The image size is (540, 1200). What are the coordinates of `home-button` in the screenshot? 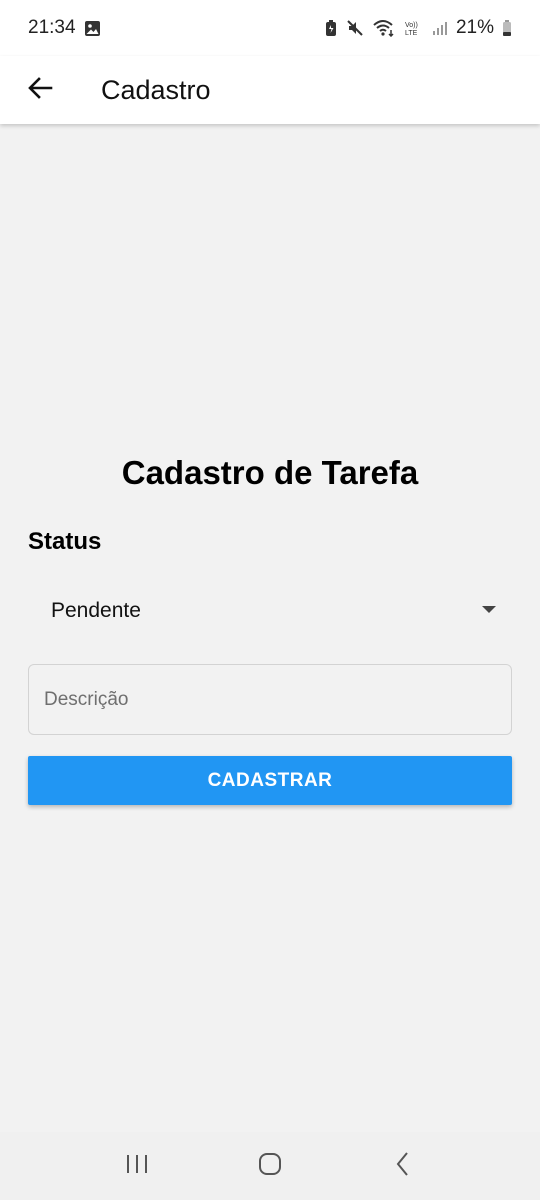 It's located at (270, 1166).